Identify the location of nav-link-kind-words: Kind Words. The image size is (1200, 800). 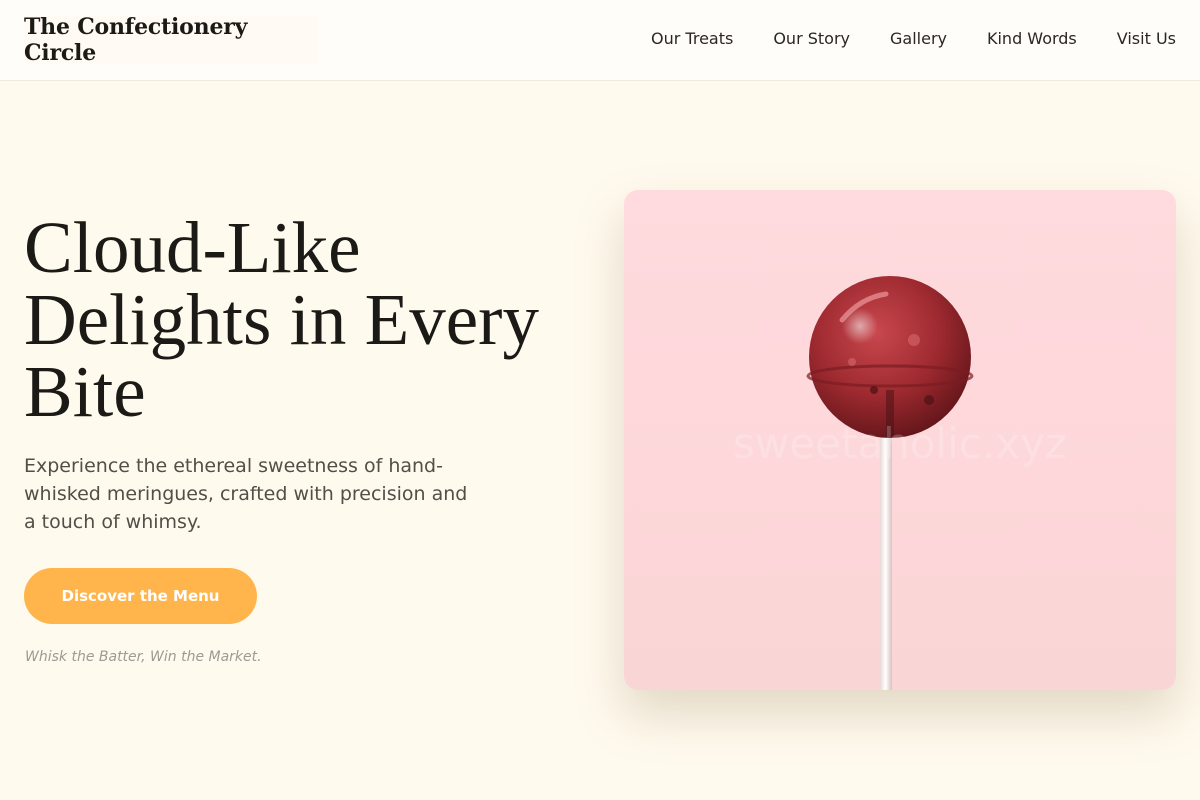
(1032, 38).